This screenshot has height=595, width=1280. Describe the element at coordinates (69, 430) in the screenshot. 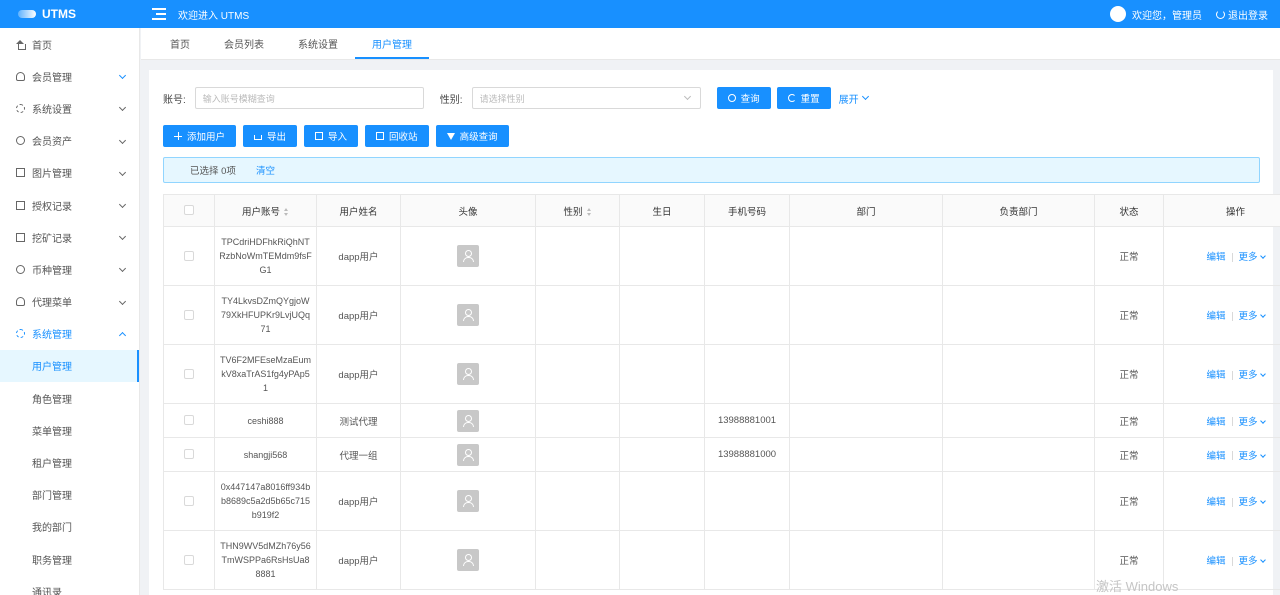

I see `sidebar-subitem-menu-management: 菜单管理` at that location.